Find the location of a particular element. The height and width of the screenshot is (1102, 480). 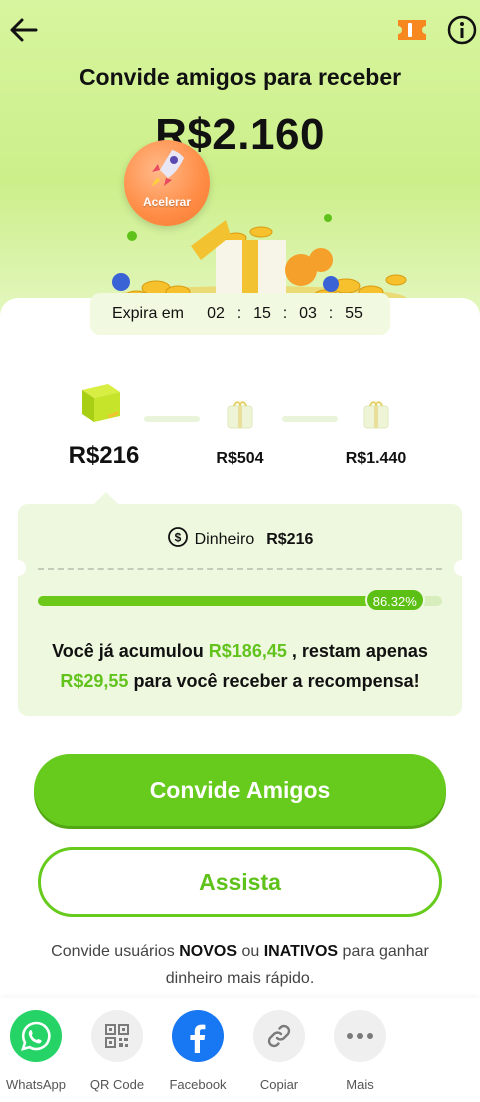

share-more: Mais is located at coordinates (360, 1051).